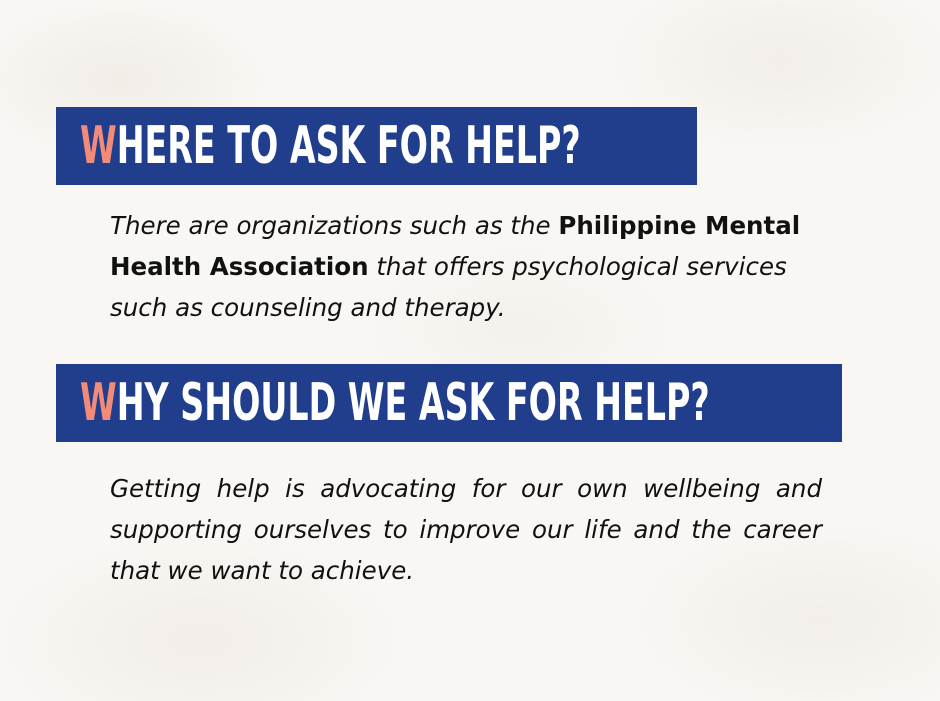  I want to click on why-heading-initial: W, so click(98, 403).